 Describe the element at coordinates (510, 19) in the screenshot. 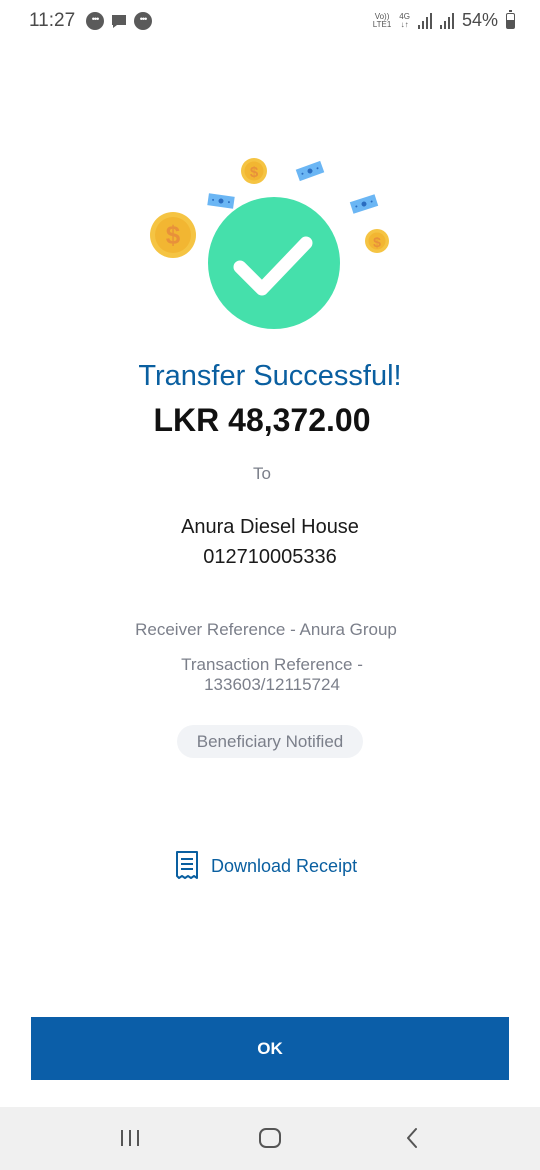

I see `battery-icon` at that location.